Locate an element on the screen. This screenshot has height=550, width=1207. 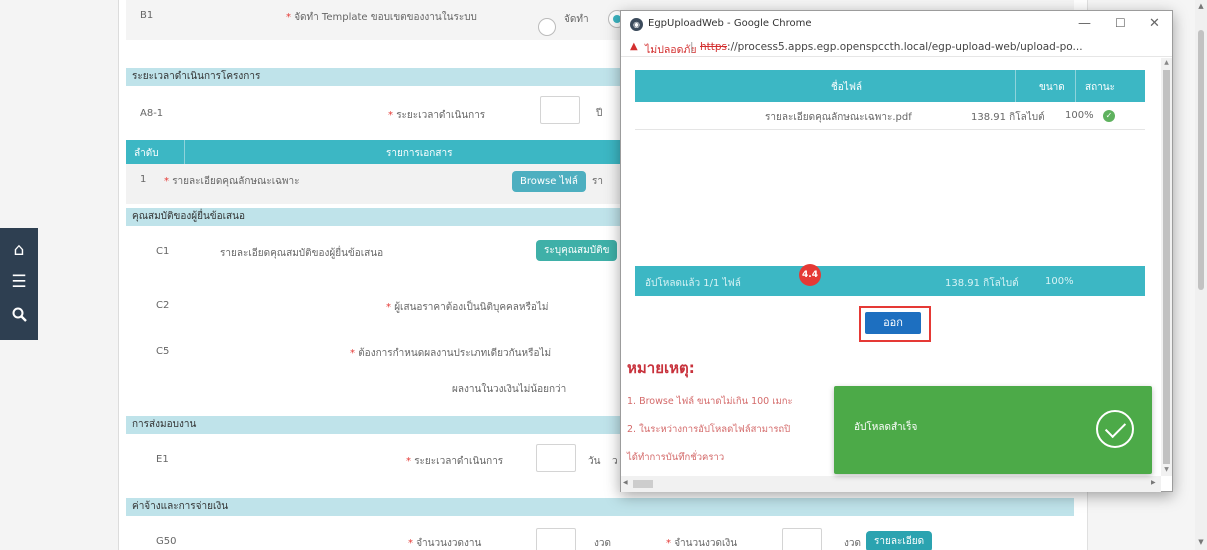
search-icon is located at coordinates (19, 316).